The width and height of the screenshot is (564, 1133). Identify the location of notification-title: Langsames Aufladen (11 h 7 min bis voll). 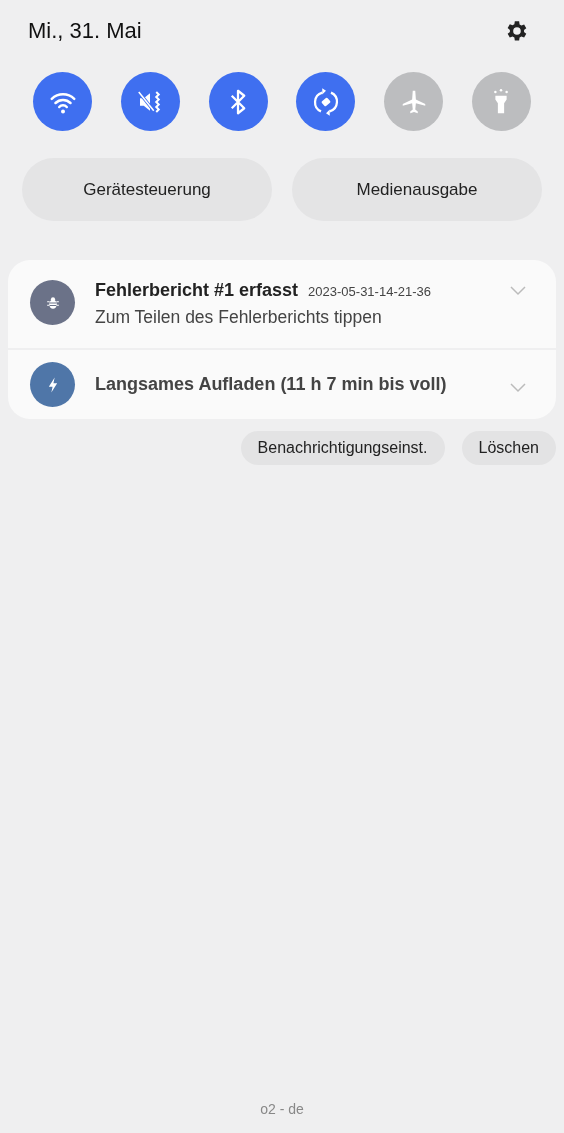
(271, 384).